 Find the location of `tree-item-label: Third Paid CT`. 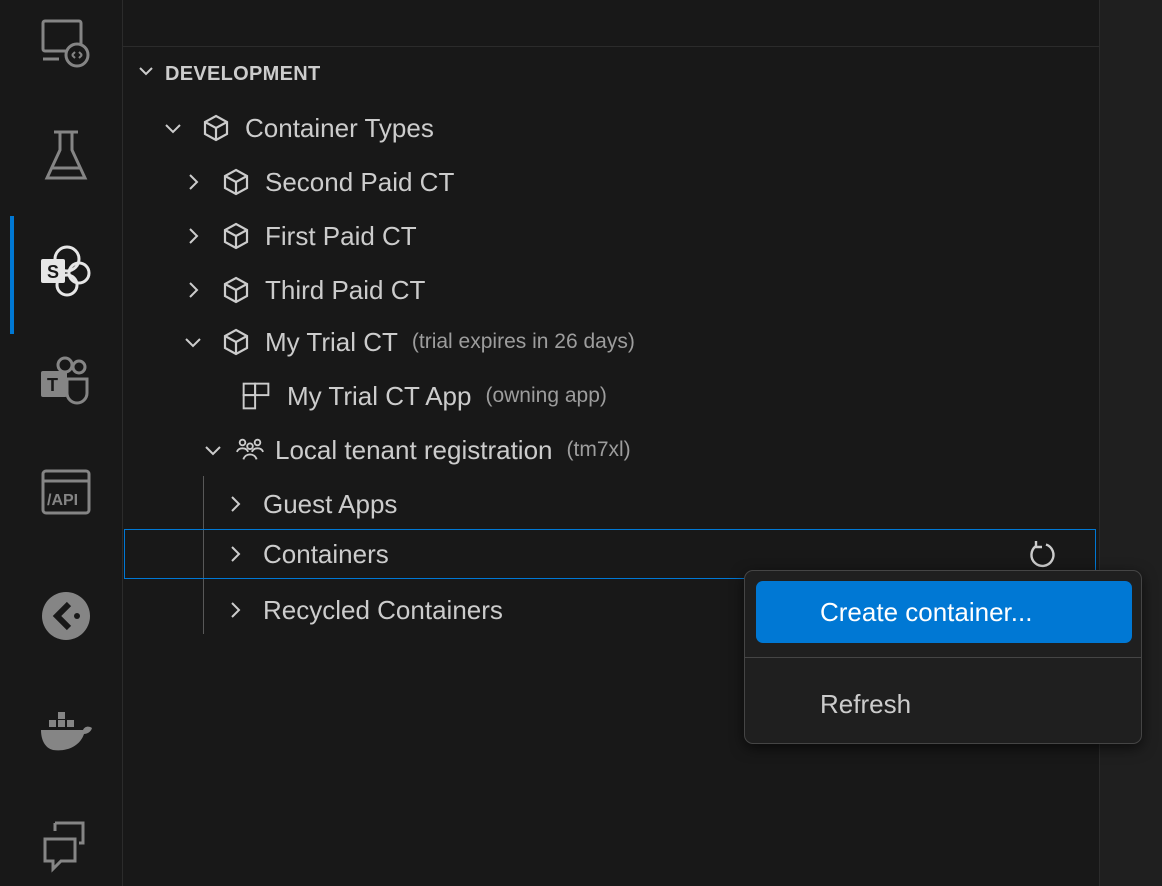

tree-item-label: Third Paid CT is located at coordinates (345, 289).